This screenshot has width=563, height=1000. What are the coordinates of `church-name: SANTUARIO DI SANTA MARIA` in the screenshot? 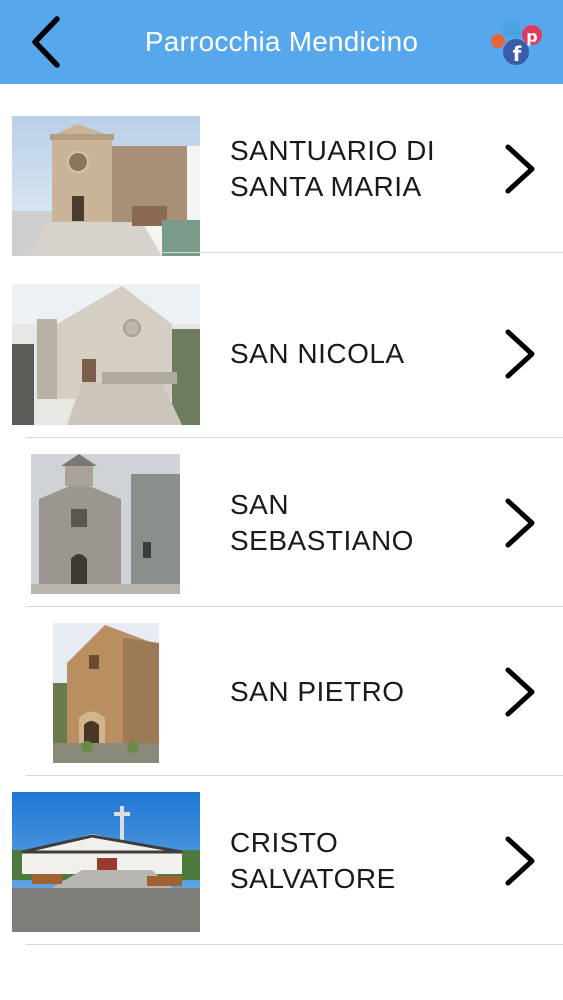 It's located at (333, 168).